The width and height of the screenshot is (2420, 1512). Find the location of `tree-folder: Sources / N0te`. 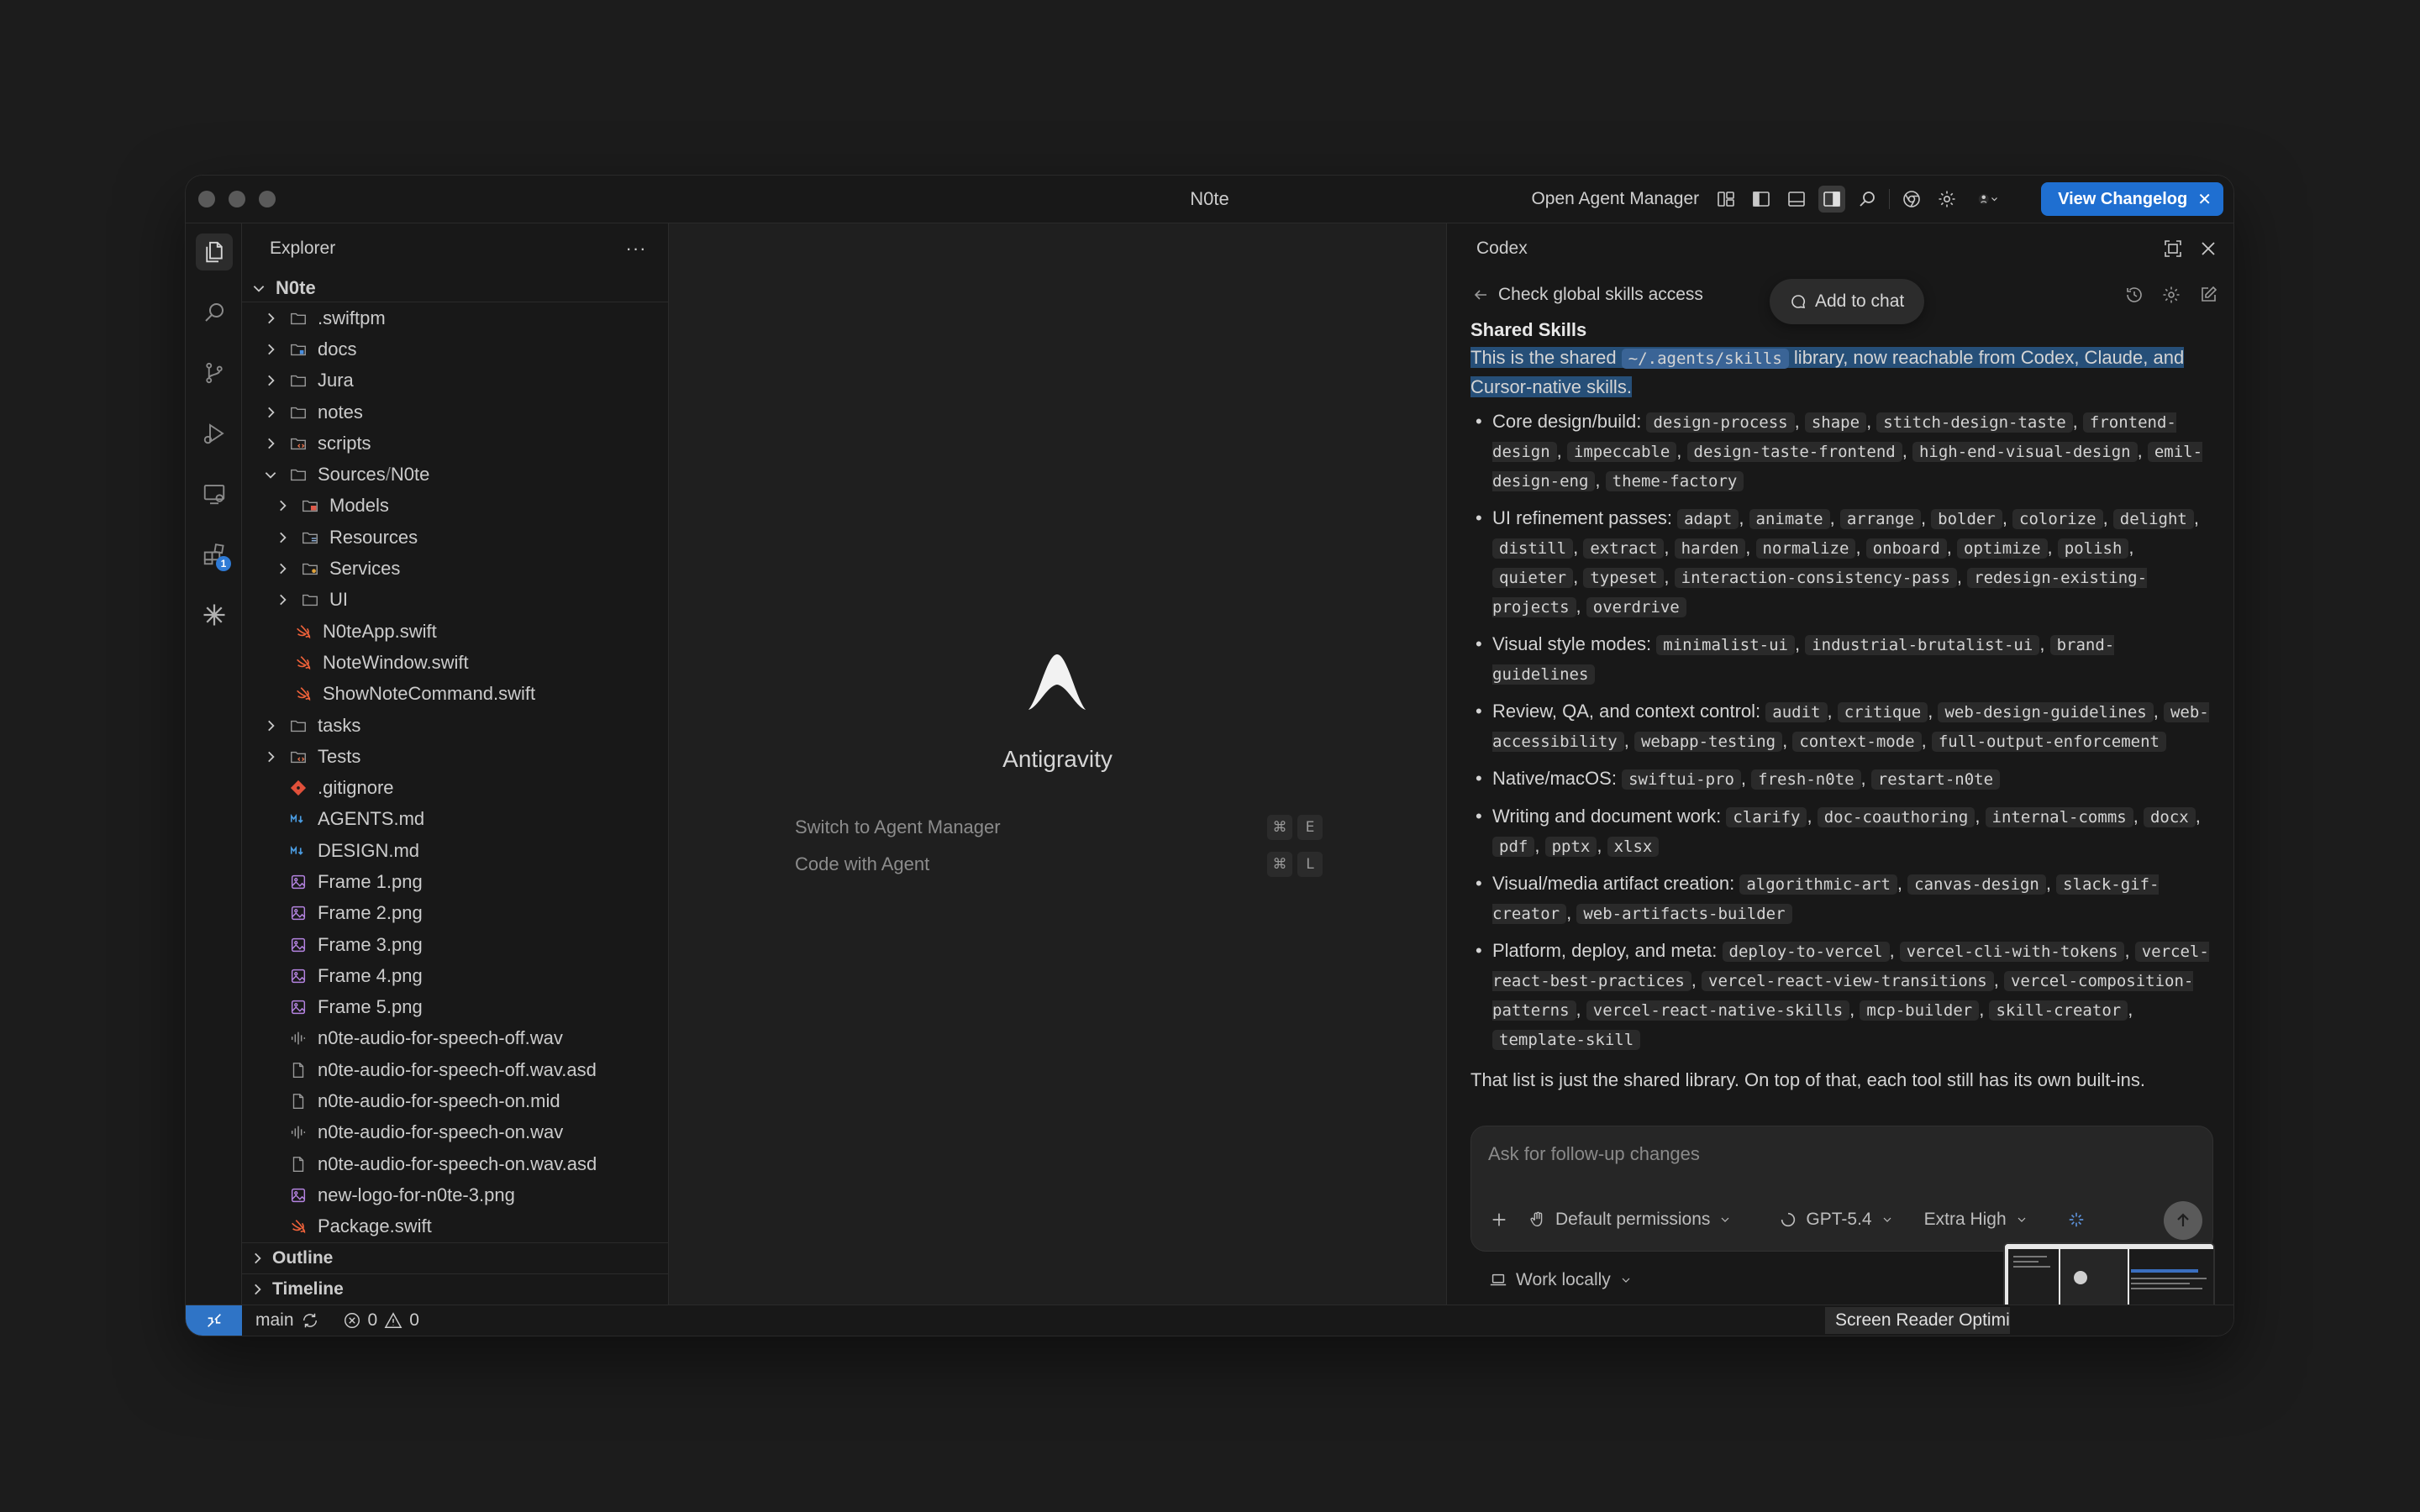

tree-folder: Sources / N0te is located at coordinates (455, 474).